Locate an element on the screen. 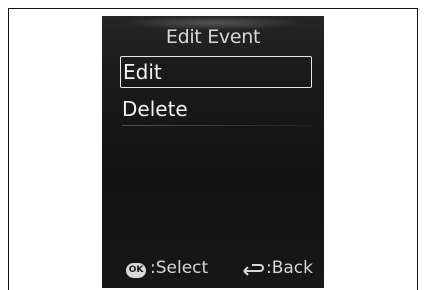  back-hint-label: :Back is located at coordinates (289, 268).